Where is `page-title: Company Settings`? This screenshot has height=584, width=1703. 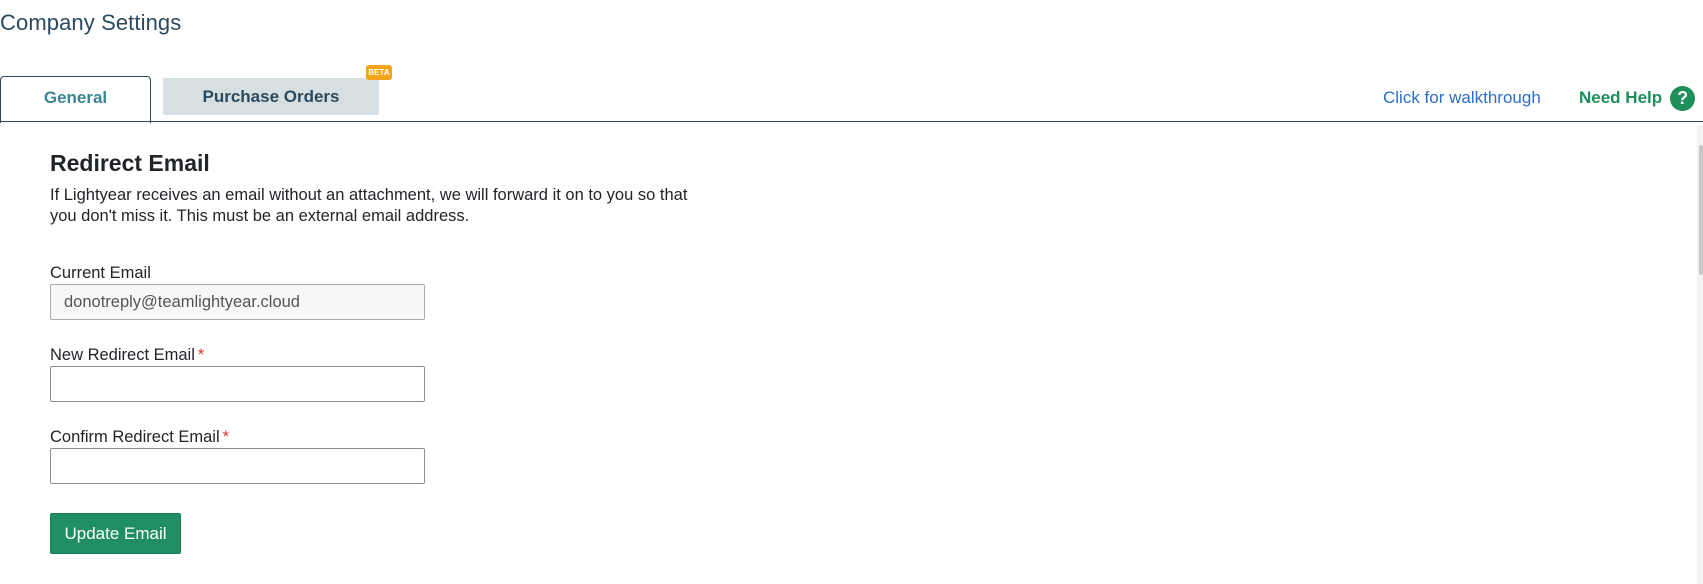
page-title: Company Settings is located at coordinates (91, 22).